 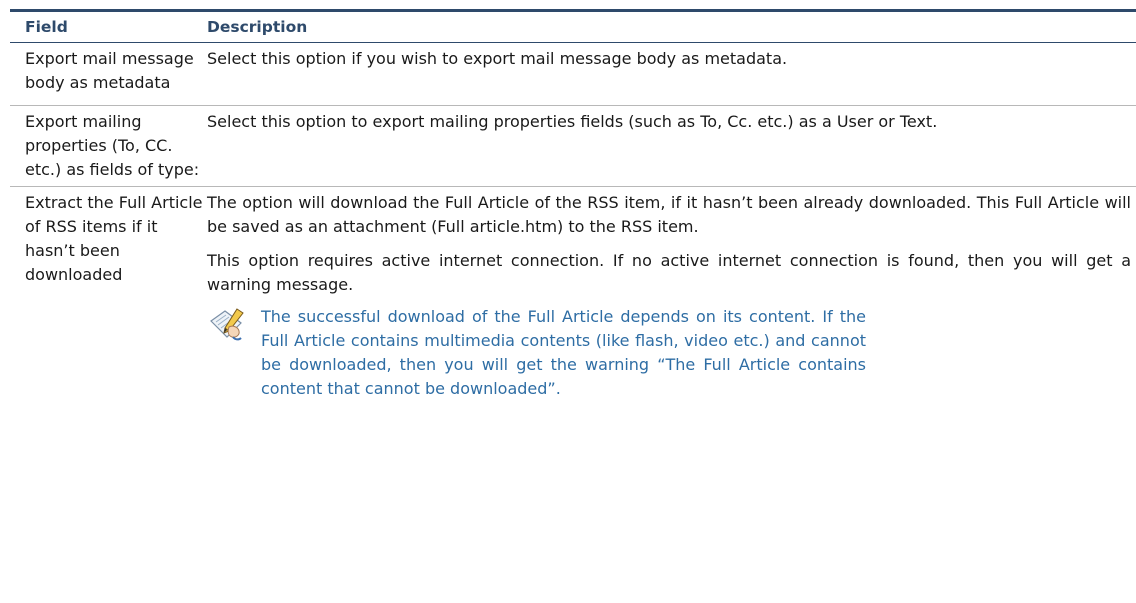 I want to click on note-pencil-icon, so click(x=226, y=325).